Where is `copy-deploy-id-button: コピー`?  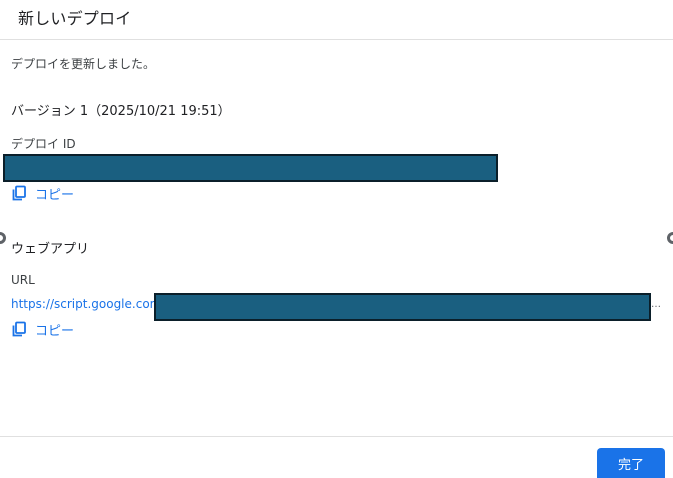
copy-deploy-id-button: コピー is located at coordinates (43, 193).